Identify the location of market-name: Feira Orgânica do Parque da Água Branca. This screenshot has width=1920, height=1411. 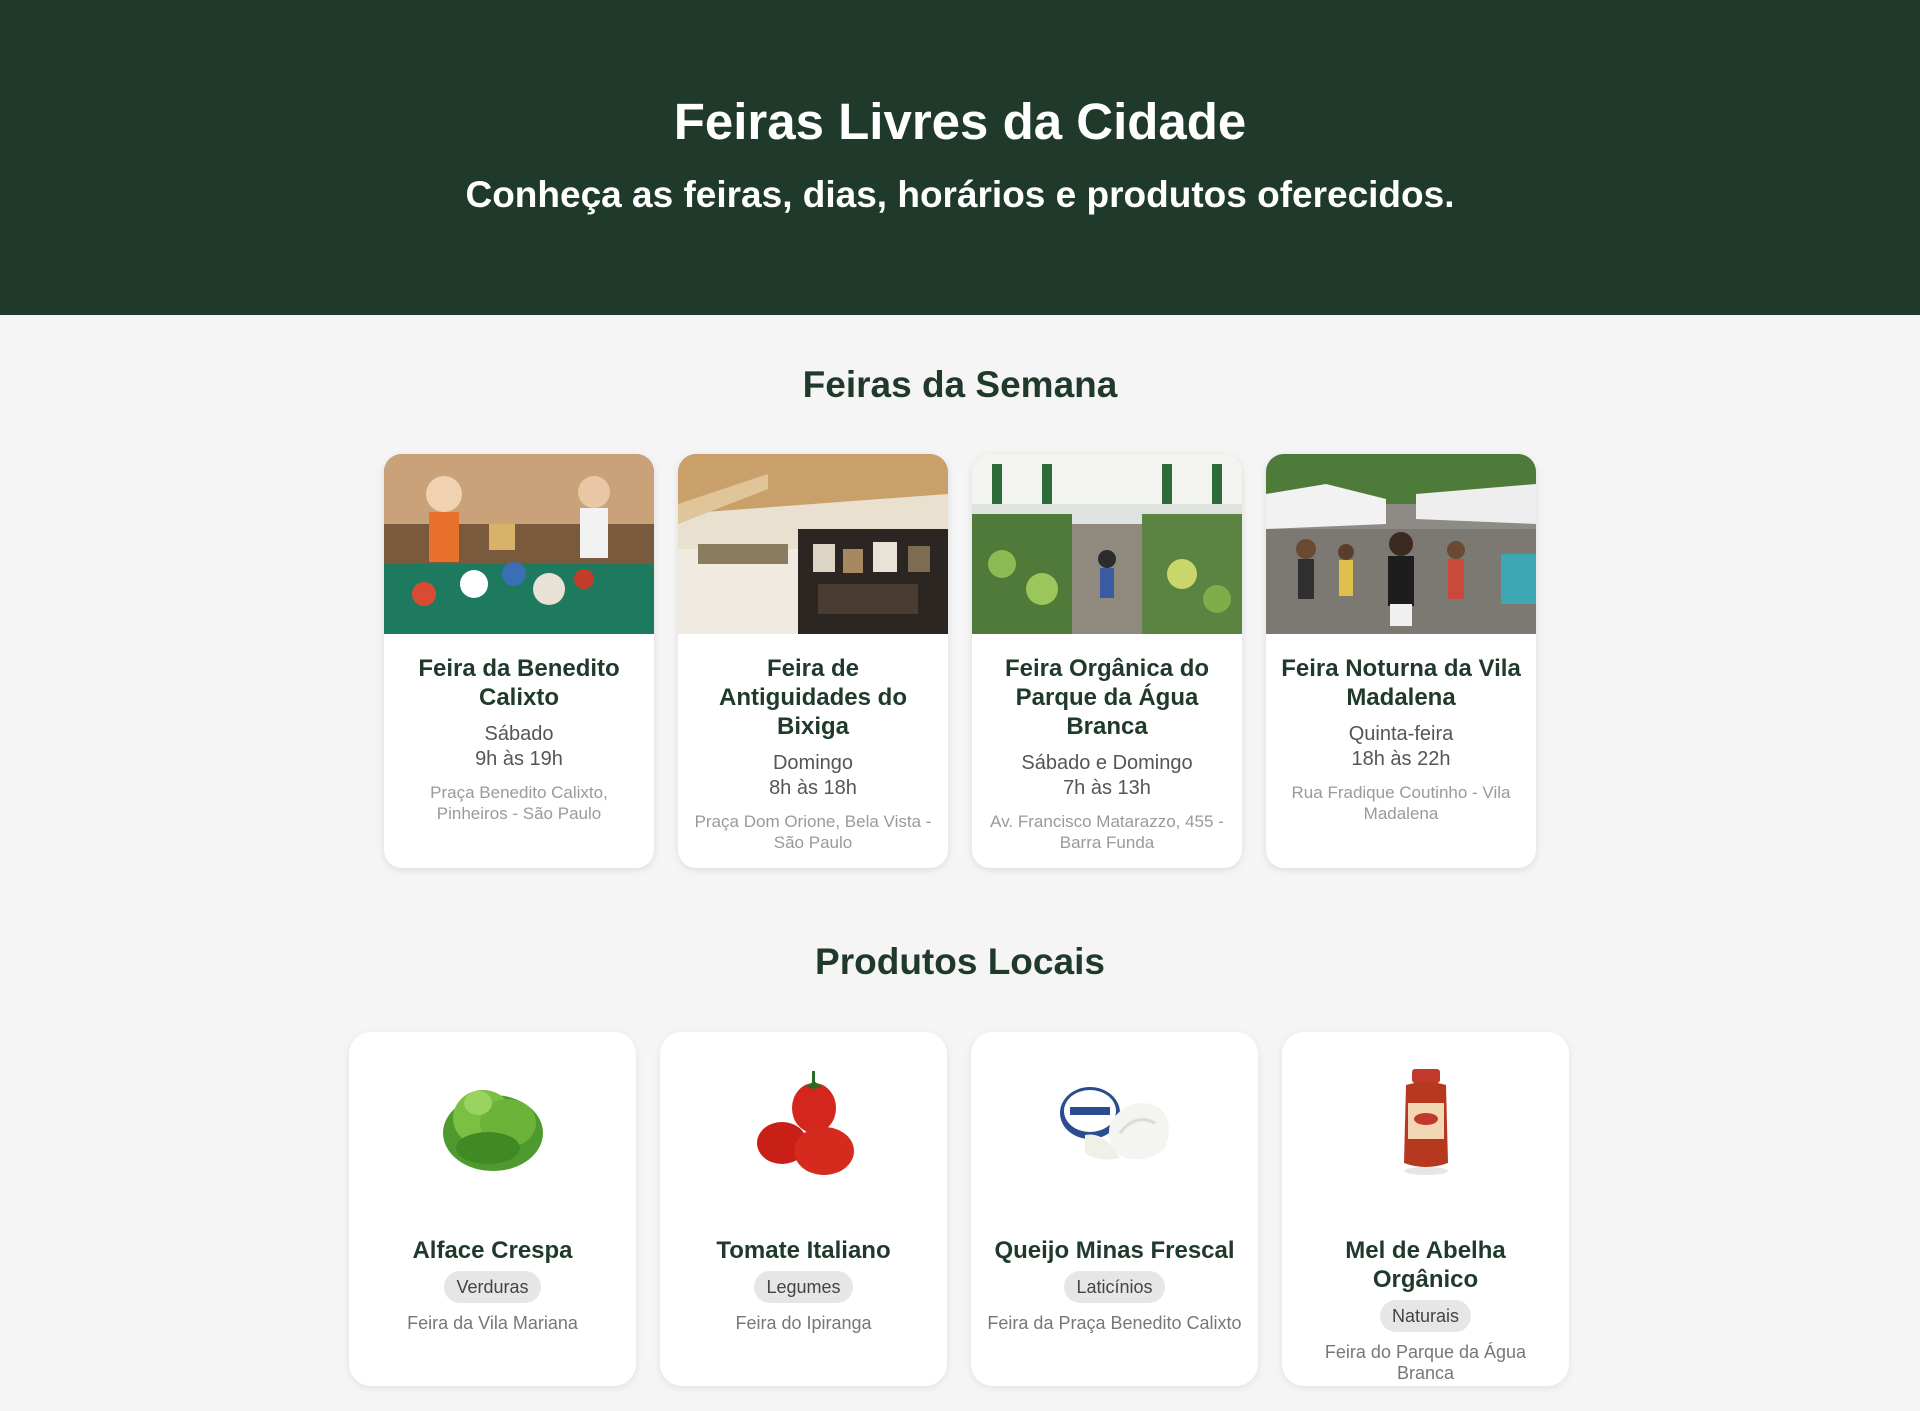
(1107, 697).